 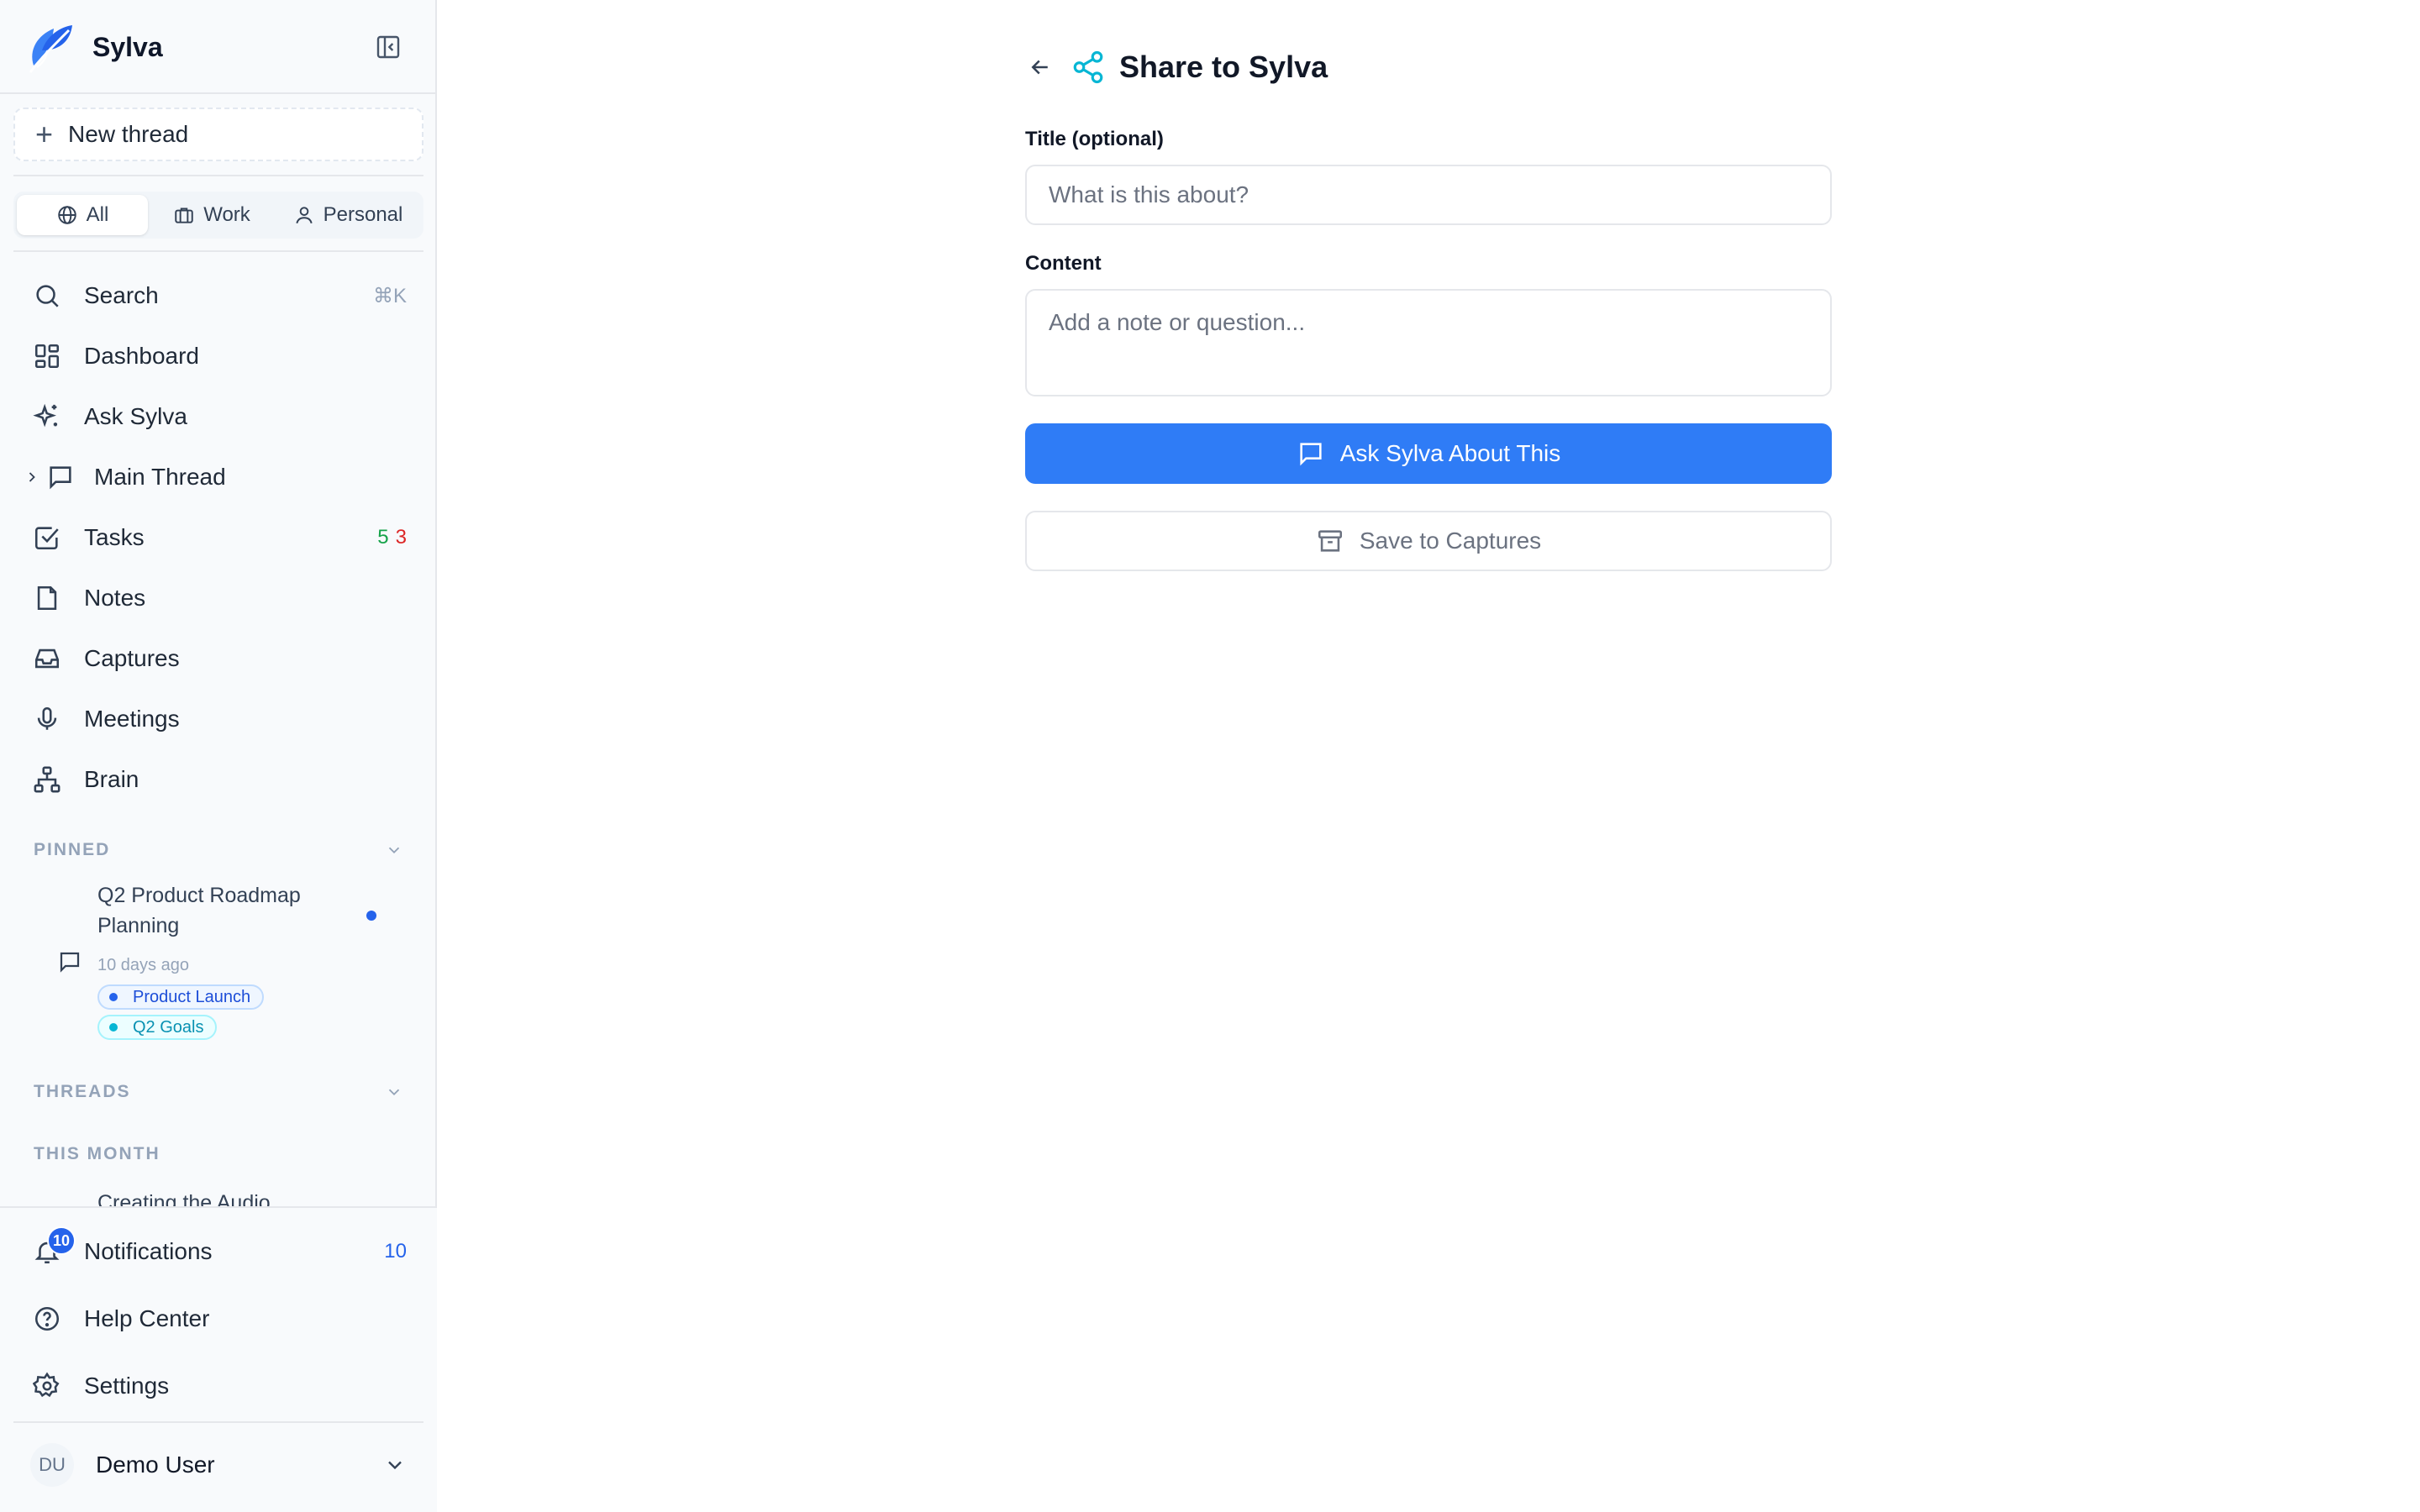 I want to click on file-icon, so click(x=47, y=598).